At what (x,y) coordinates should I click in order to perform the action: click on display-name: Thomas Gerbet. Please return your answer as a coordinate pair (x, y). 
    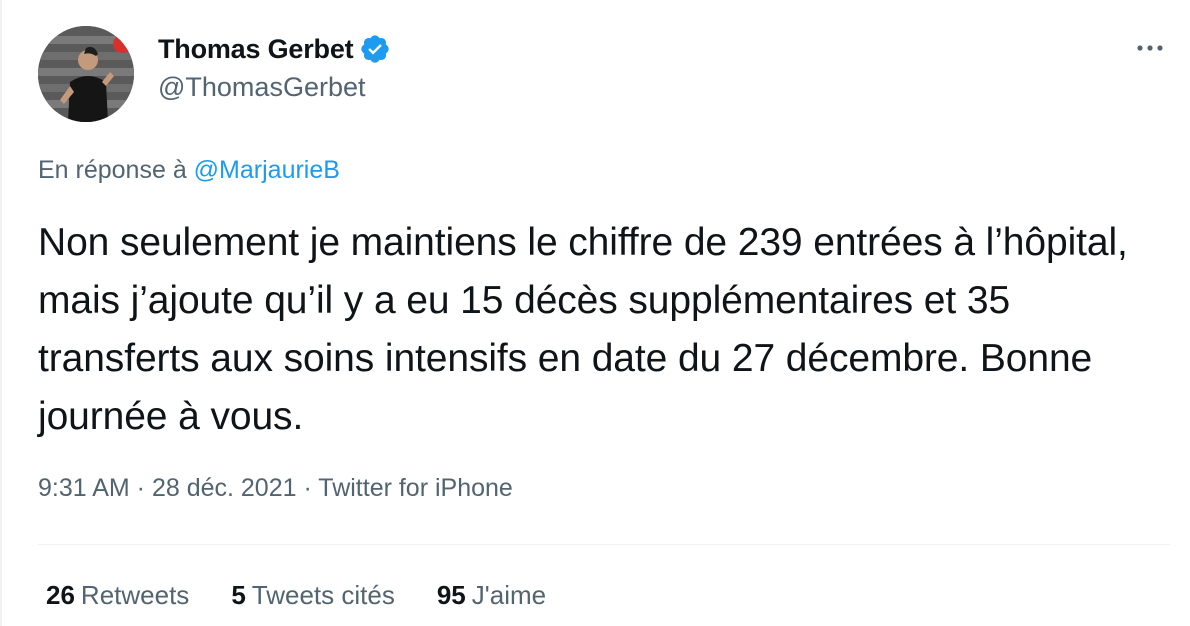
    Looking at the image, I should click on (256, 49).